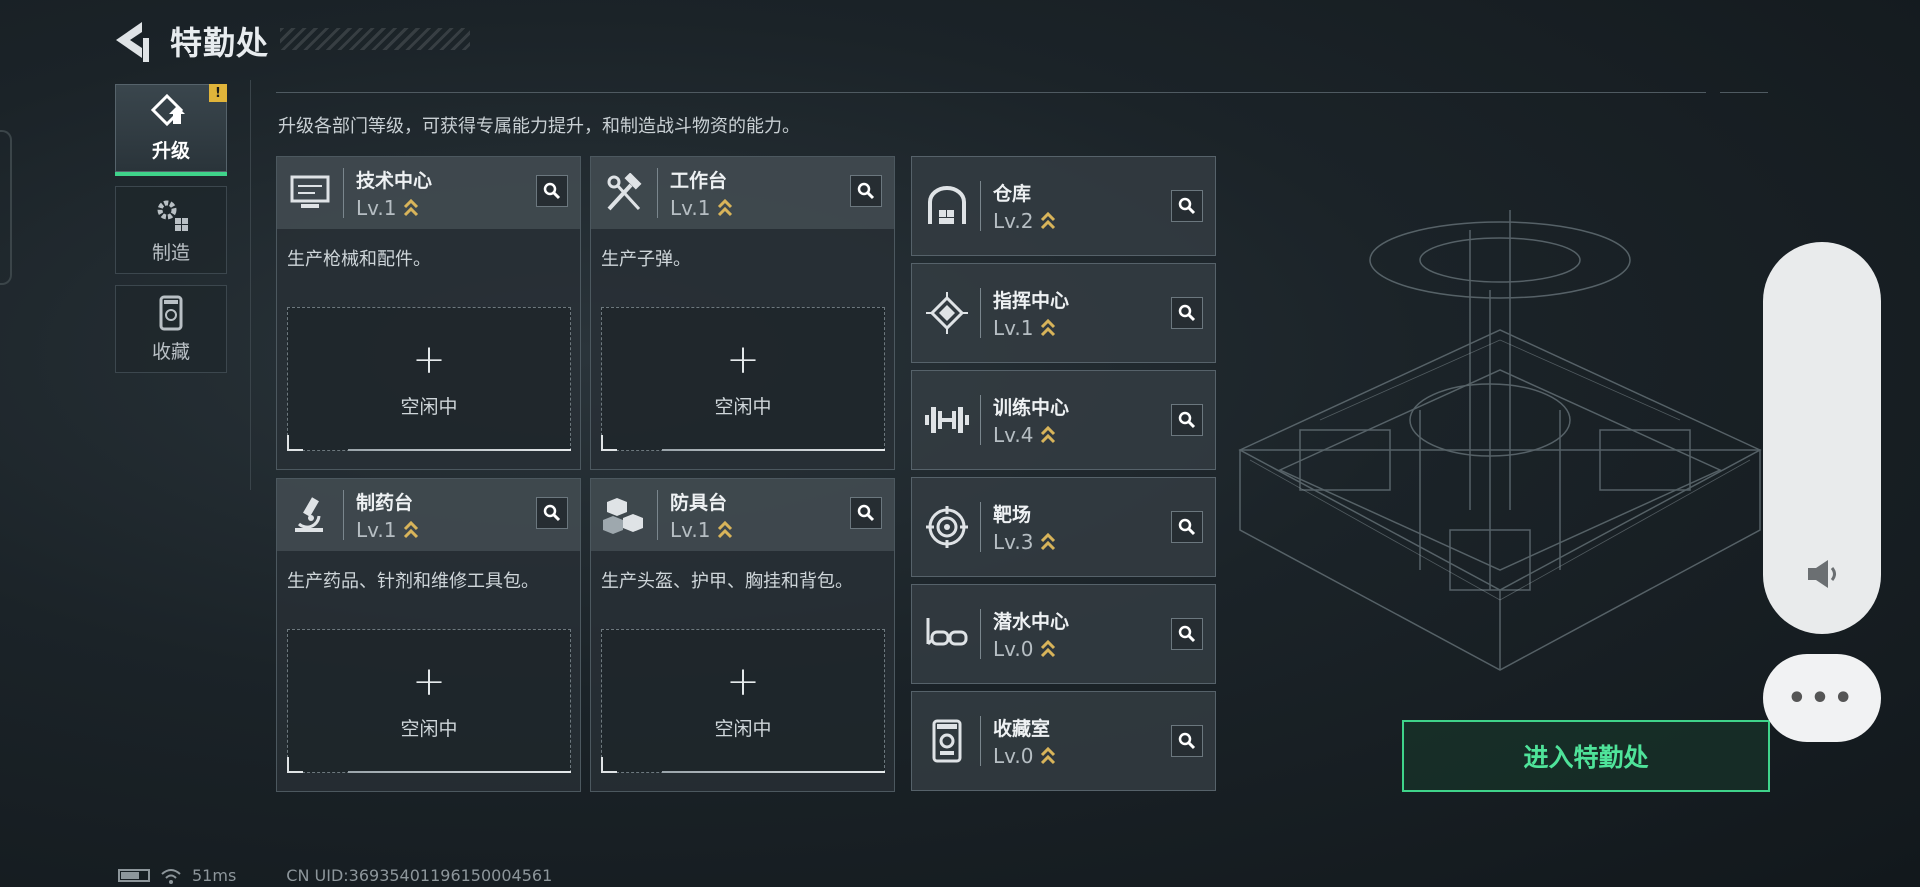 This screenshot has width=1920, height=887. I want to click on collection-icon, so click(171, 312).